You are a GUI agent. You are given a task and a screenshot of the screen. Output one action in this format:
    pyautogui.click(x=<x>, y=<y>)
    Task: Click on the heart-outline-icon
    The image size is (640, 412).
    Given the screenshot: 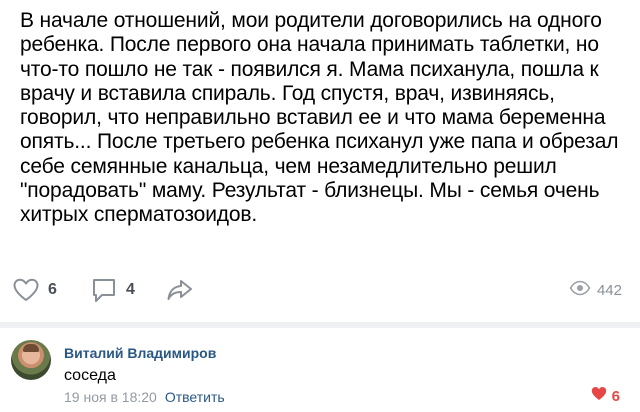 What is the action you would take?
    pyautogui.click(x=26, y=290)
    